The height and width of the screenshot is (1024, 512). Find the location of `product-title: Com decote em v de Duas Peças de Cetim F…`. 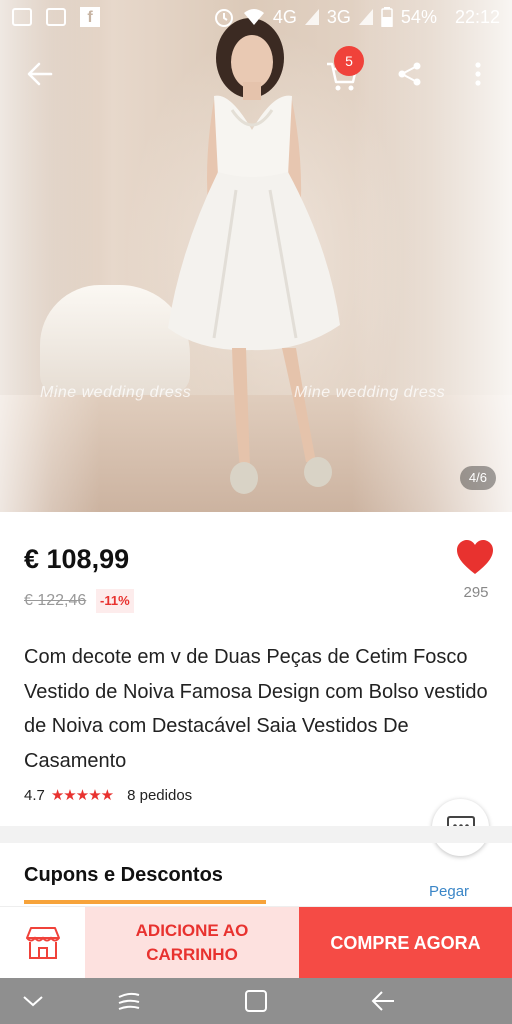

product-title: Com decote em v de Duas Peças de Cetim F… is located at coordinates (256, 709).